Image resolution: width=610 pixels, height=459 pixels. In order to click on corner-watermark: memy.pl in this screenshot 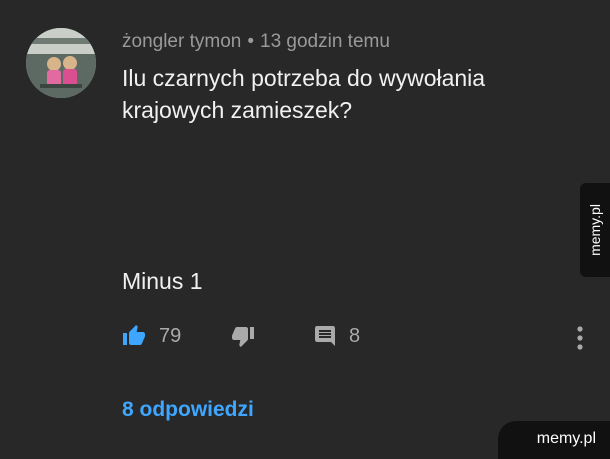, I will do `click(554, 440)`.